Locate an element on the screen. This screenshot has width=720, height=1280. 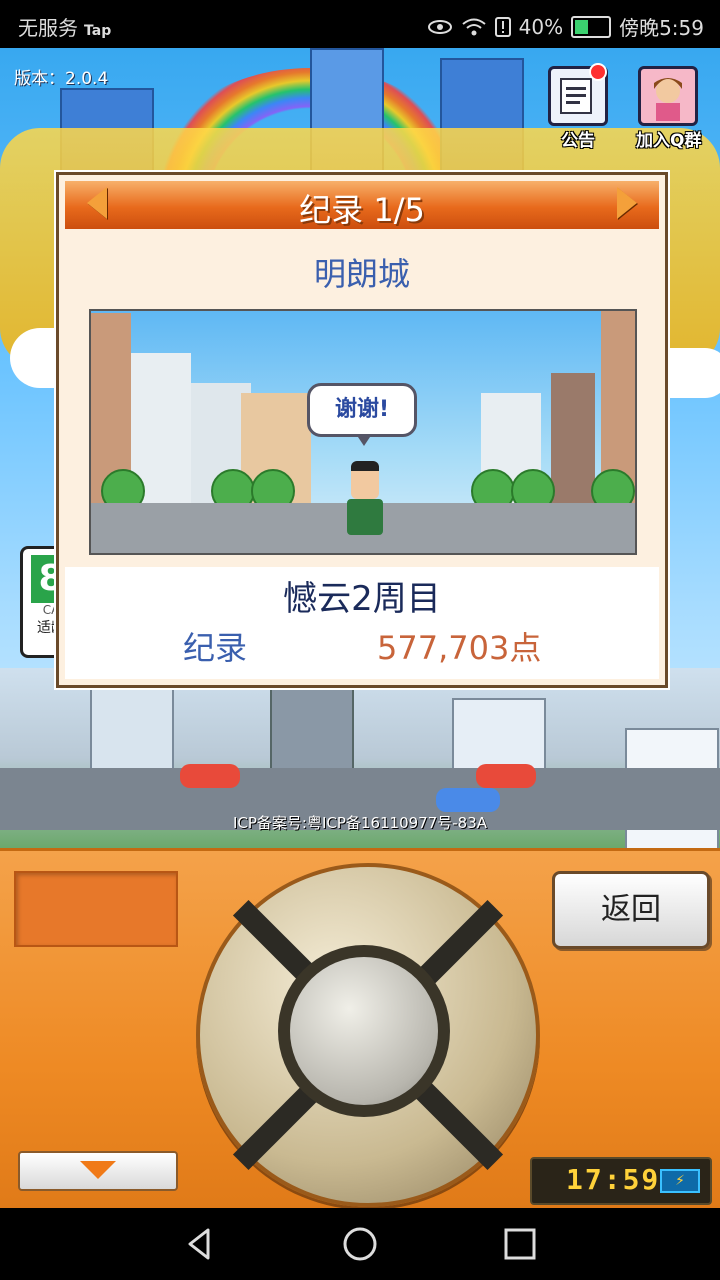
app-tag: Tap is located at coordinates (98, 31).